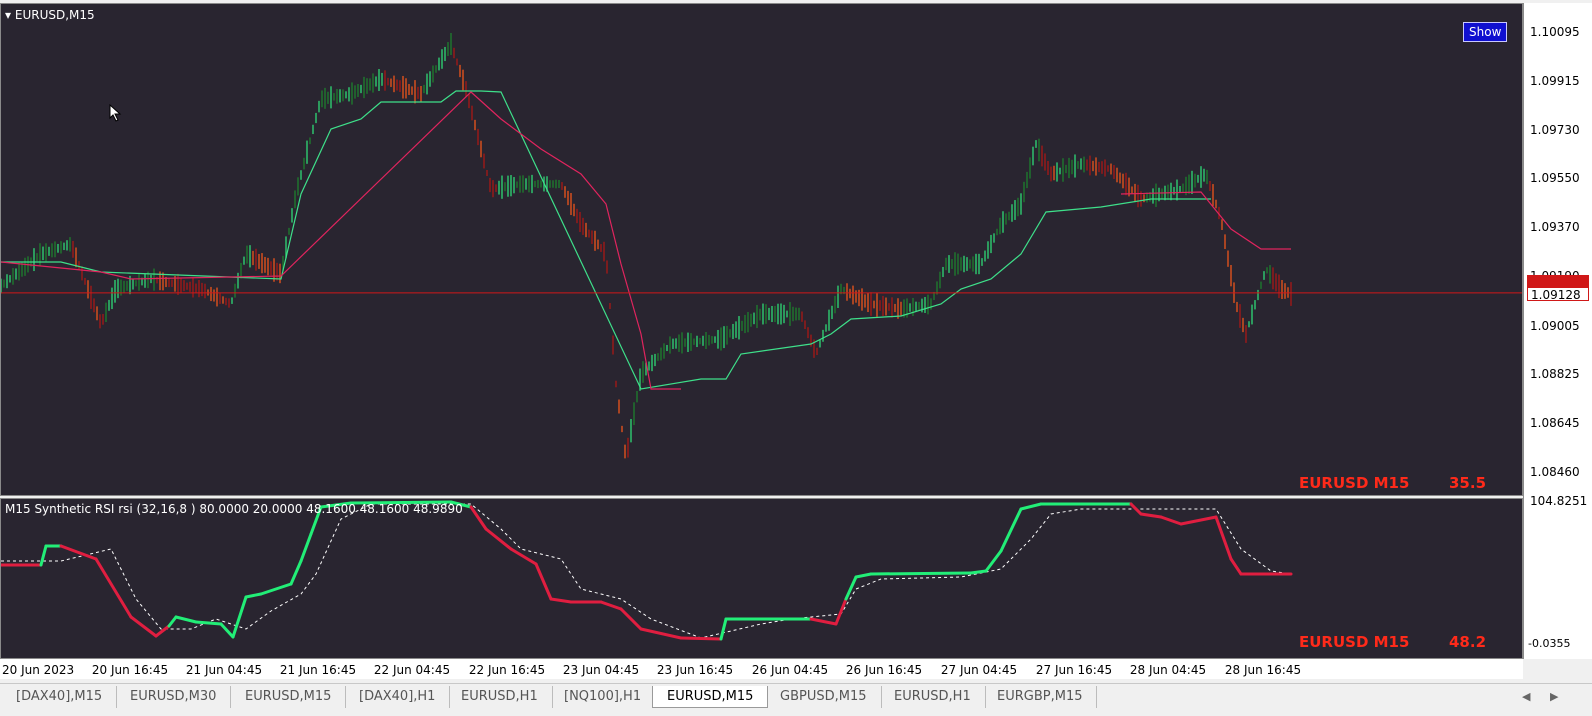 The height and width of the screenshot is (716, 1592). Describe the element at coordinates (1468, 483) in the screenshot. I see `main-value-label: 35.5` at that location.